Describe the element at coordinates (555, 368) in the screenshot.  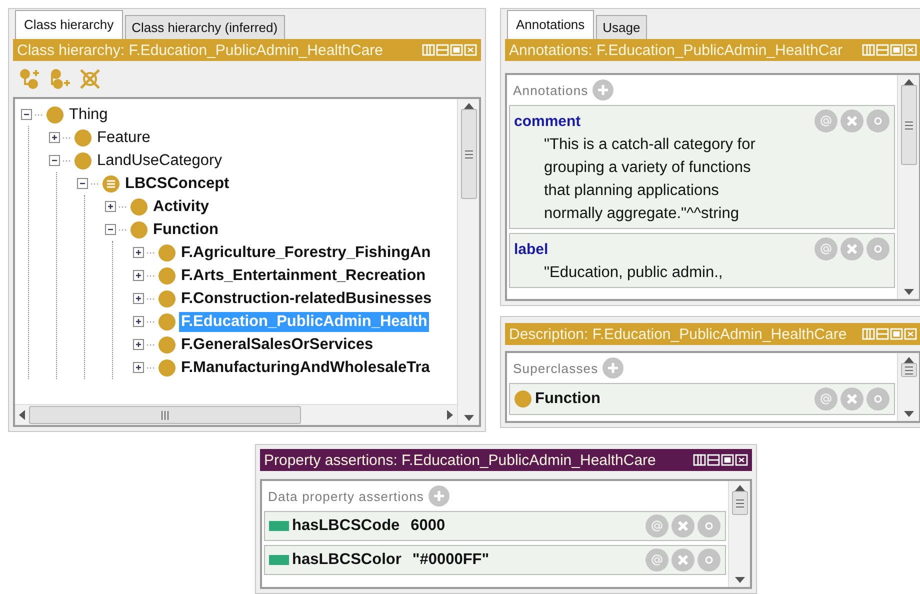
I see `section-heading: Superclasses` at that location.